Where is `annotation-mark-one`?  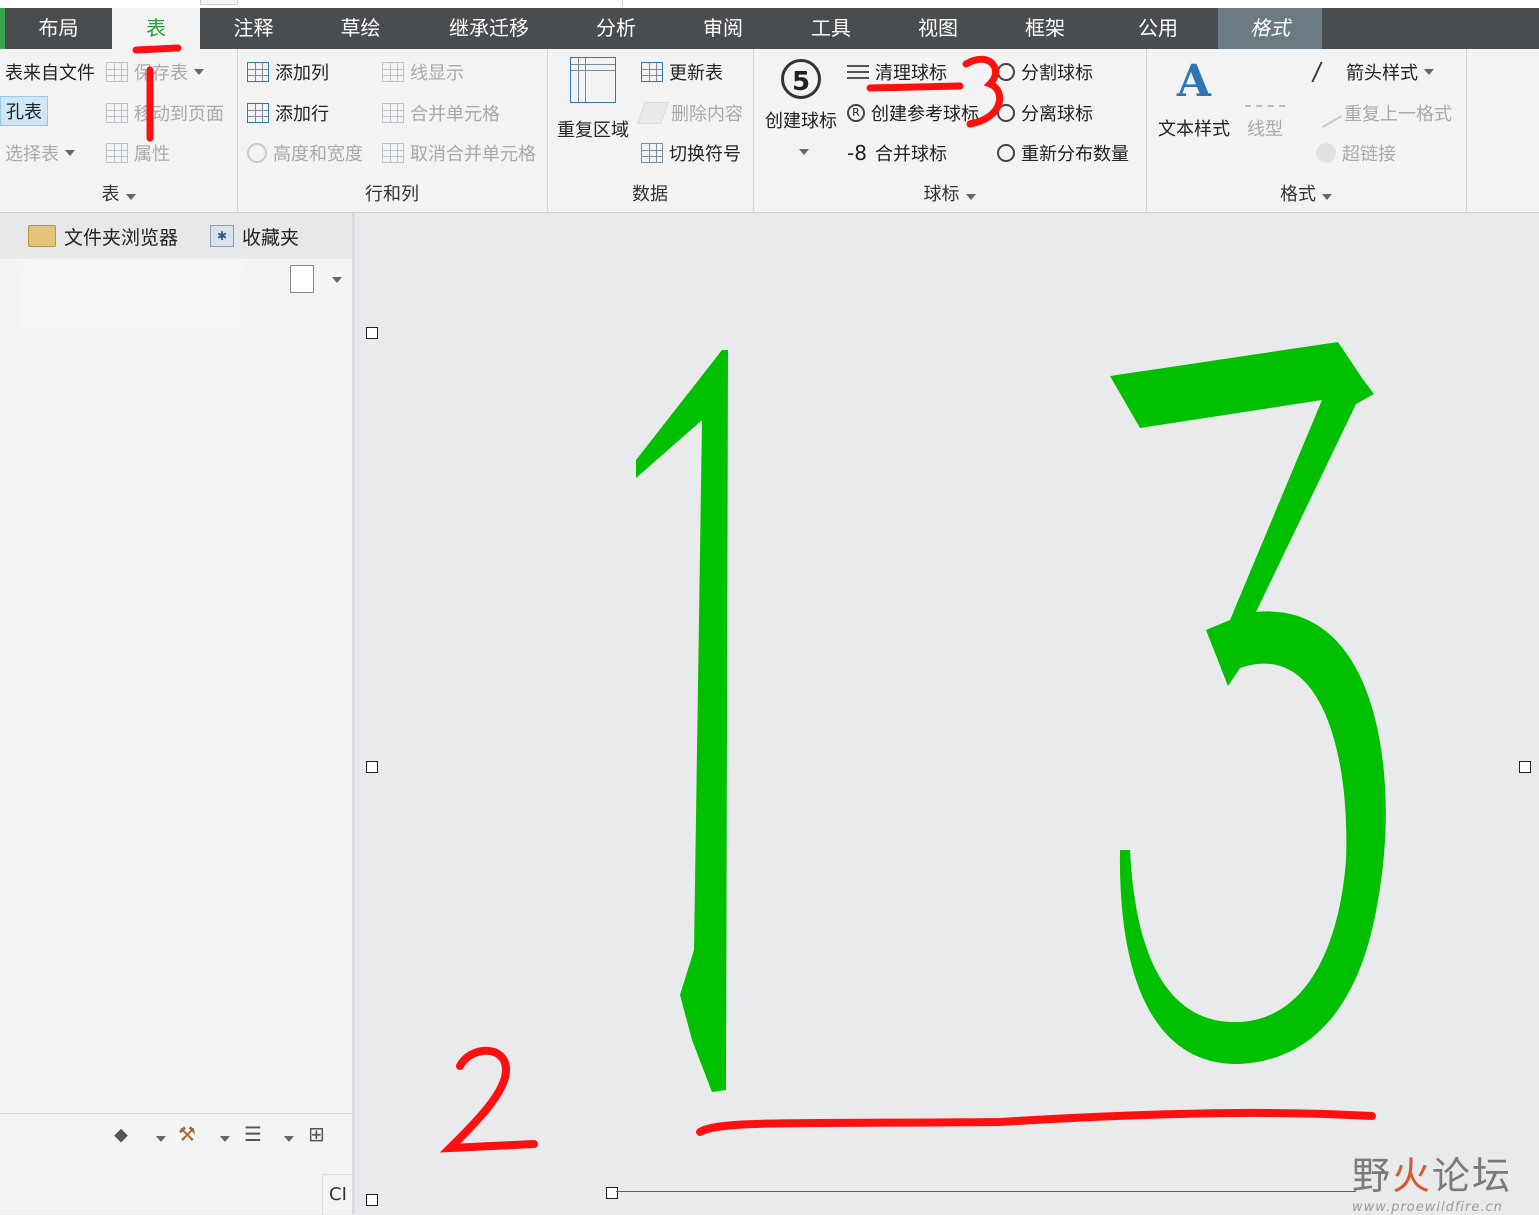 annotation-mark-one is located at coordinates (157, 93).